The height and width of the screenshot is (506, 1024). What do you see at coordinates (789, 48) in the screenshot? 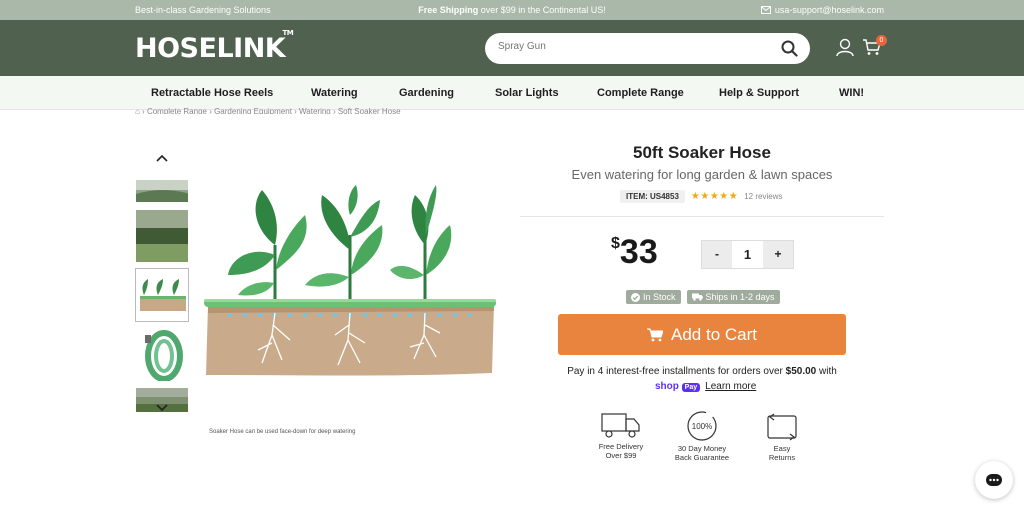
I see `search-icon` at bounding box center [789, 48].